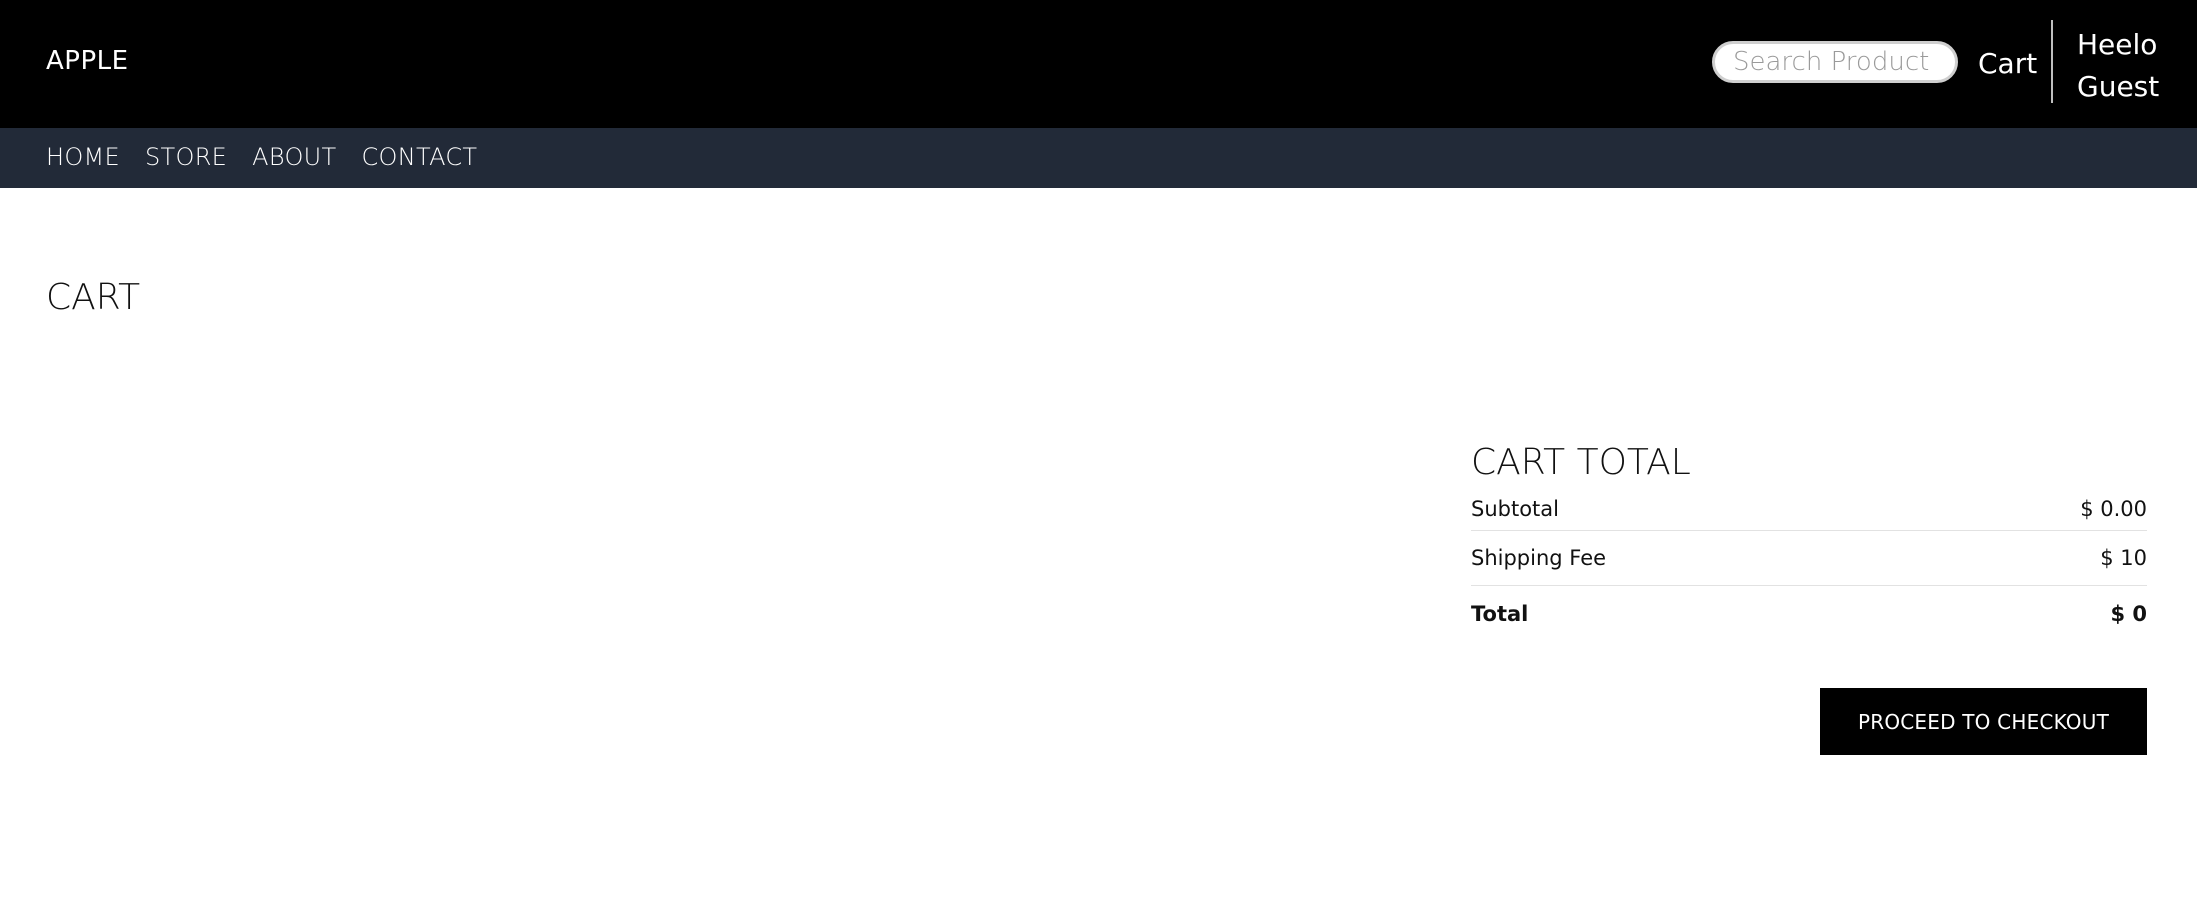 Image resolution: width=2197 pixels, height=921 pixels. I want to click on nav-link-home: HOME, so click(83, 157).